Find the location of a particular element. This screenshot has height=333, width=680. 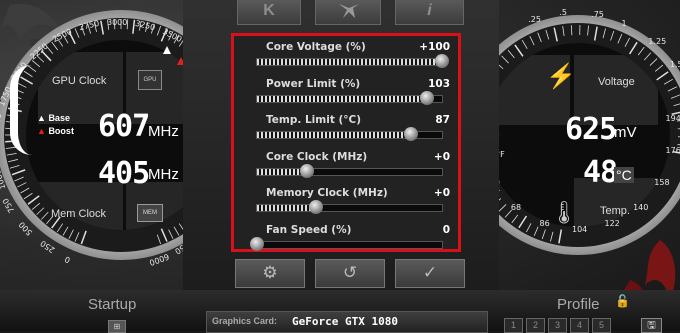

temp-scale-label: 86 is located at coordinates (545, 223).